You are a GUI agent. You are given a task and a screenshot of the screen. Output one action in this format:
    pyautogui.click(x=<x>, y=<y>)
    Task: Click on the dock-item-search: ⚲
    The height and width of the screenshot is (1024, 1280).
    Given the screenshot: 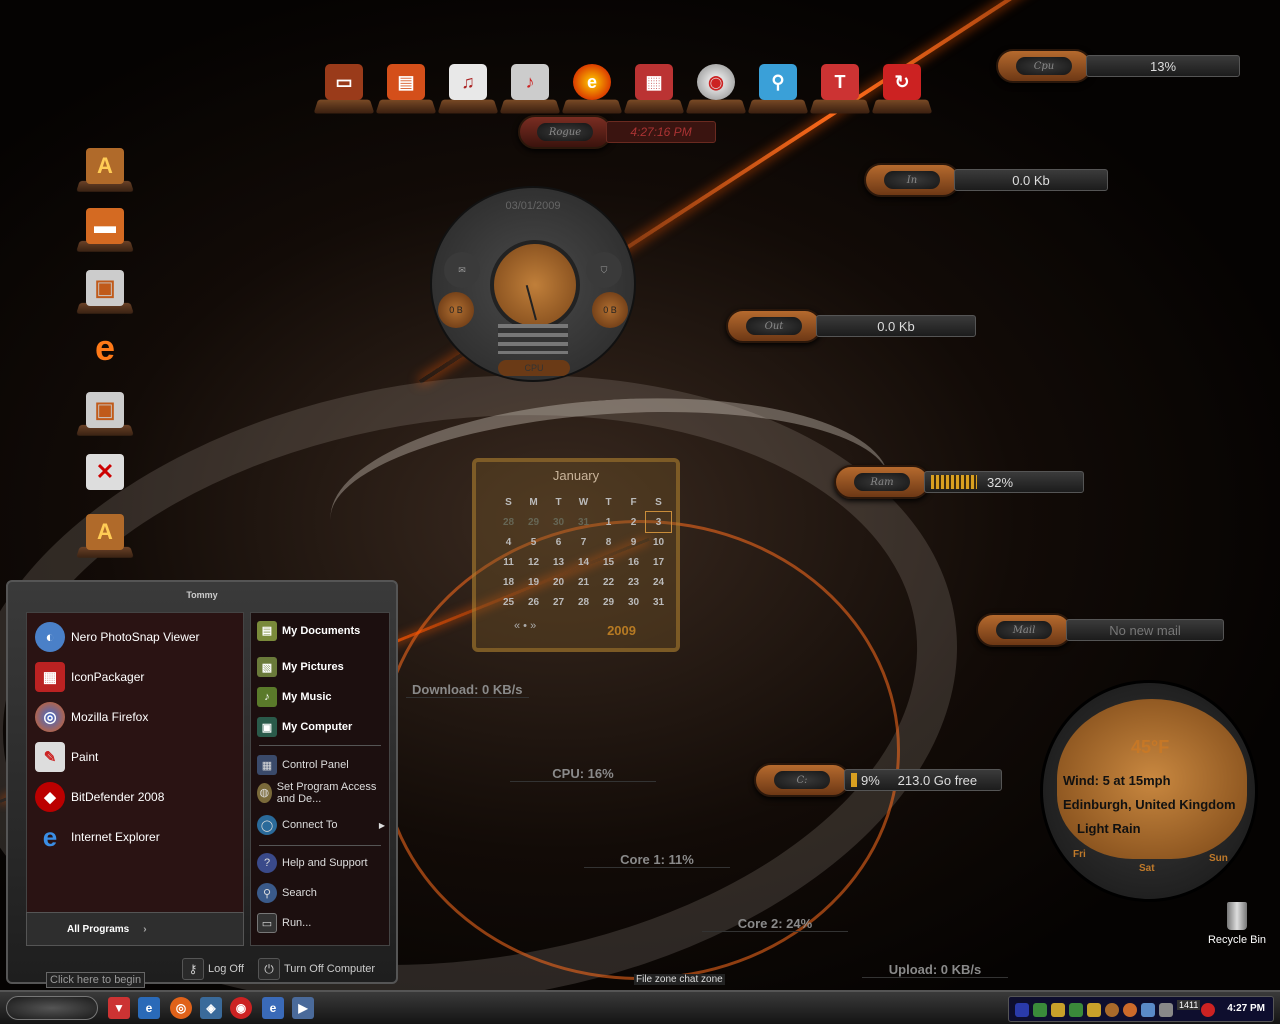 What is the action you would take?
    pyautogui.click(x=778, y=88)
    